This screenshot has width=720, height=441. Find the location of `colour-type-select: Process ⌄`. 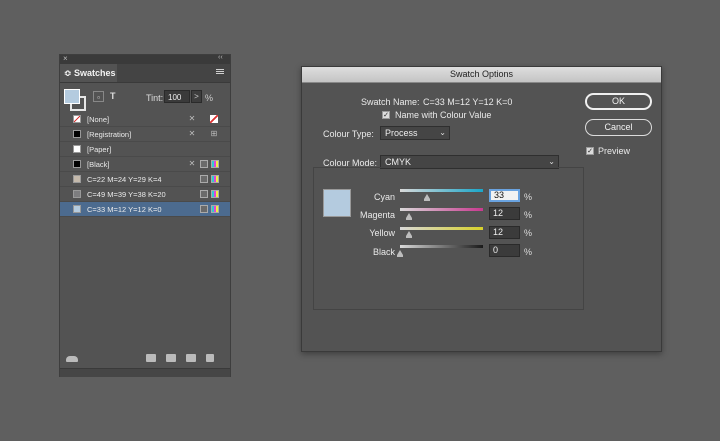

colour-type-select: Process ⌄ is located at coordinates (415, 133).